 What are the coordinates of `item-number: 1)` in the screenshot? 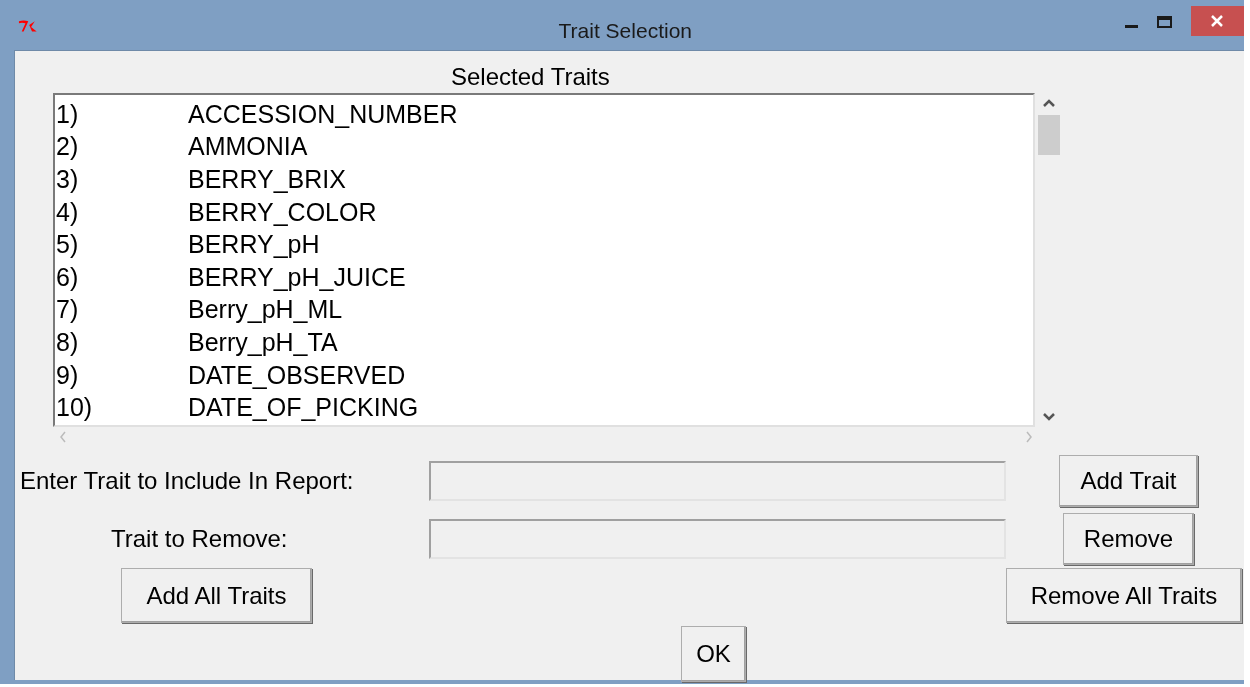 It's located at (67, 114).